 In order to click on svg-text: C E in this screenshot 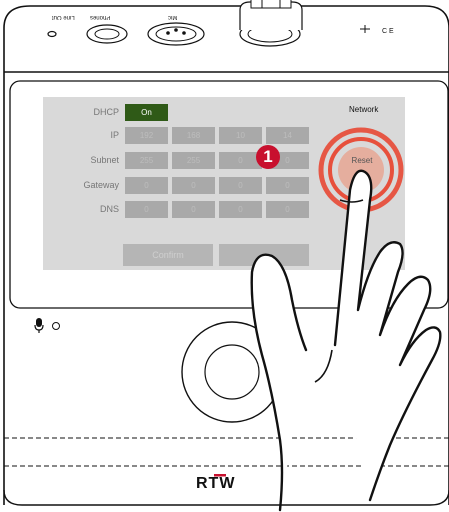, I will do `click(388, 31)`.